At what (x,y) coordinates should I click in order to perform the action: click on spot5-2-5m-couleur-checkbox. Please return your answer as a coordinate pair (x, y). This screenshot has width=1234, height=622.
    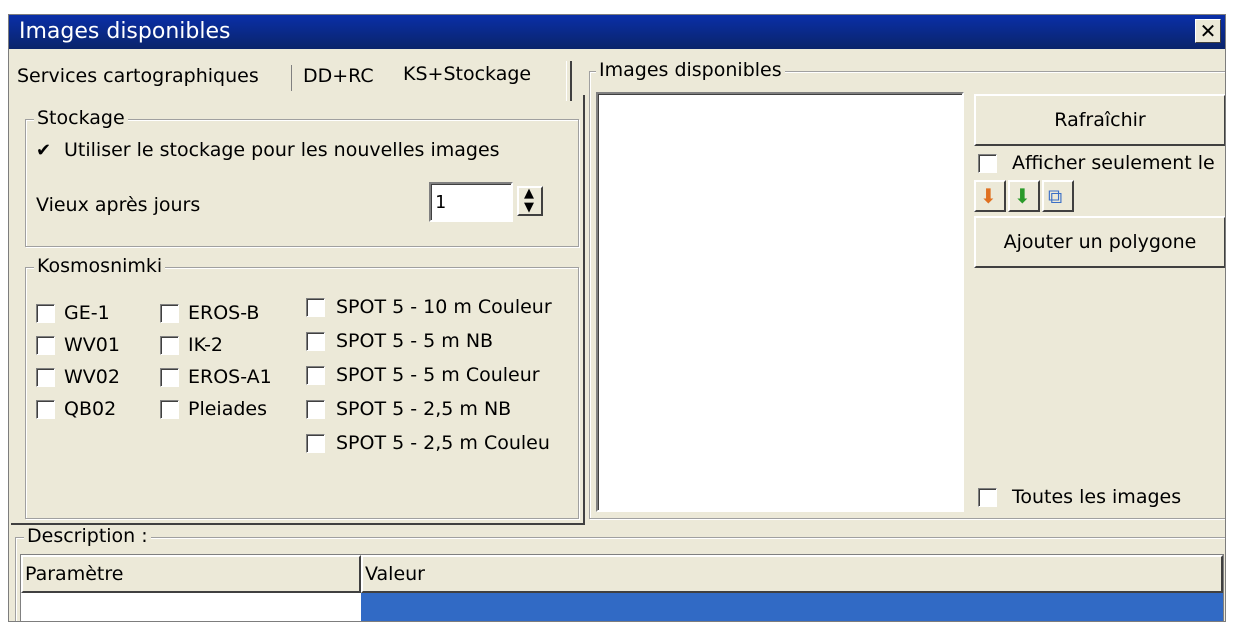
    Looking at the image, I should click on (315, 443).